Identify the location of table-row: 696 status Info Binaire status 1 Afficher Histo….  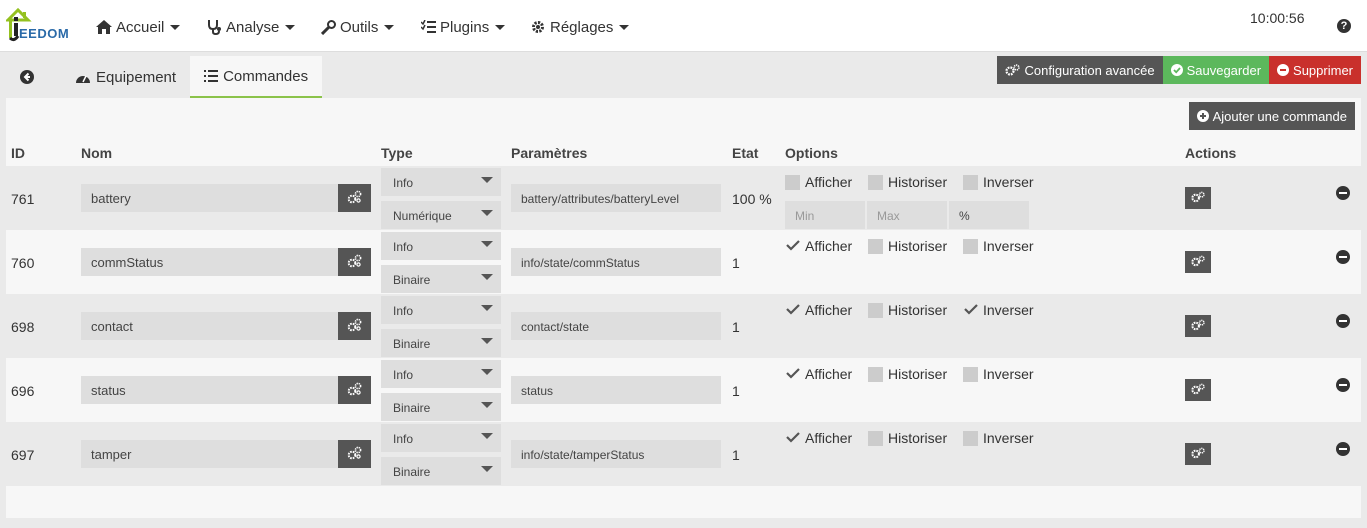
(683, 390).